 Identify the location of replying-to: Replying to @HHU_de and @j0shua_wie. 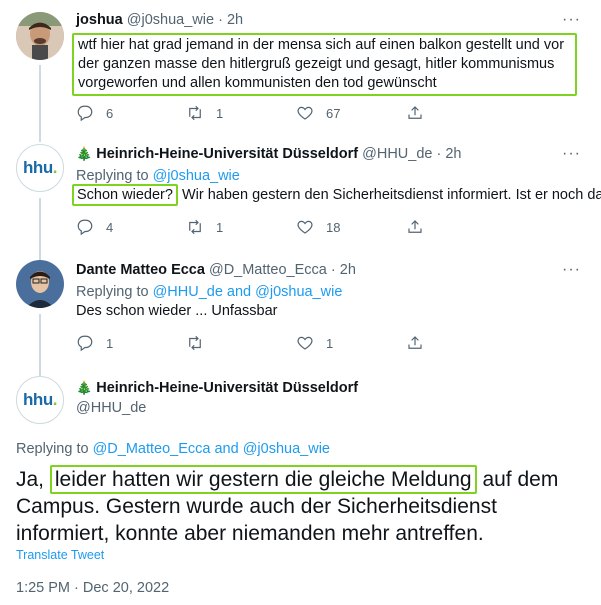
(209, 292).